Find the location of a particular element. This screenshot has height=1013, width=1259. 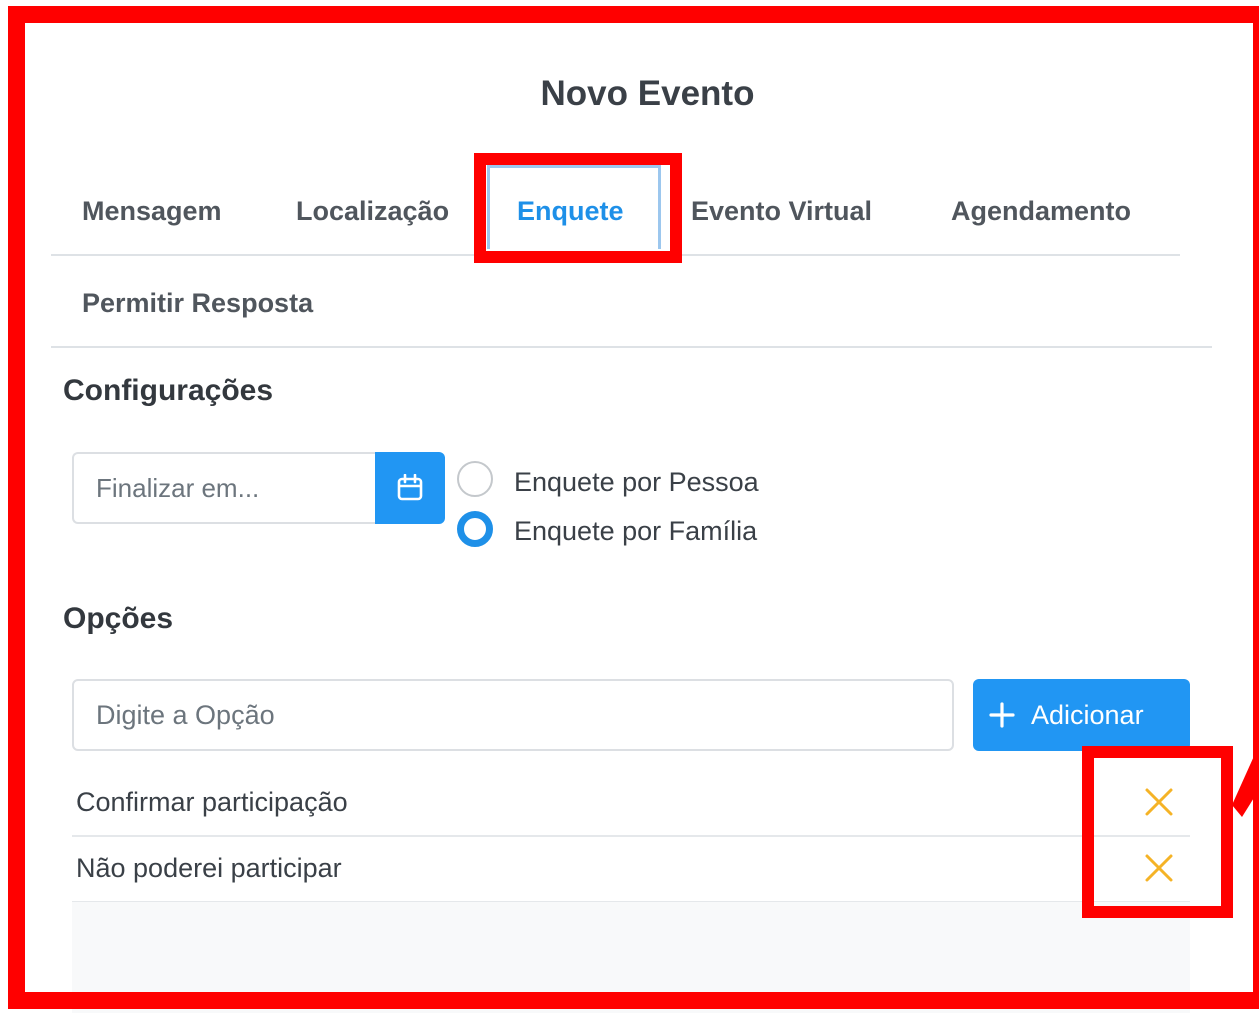

calendar-icon is located at coordinates (410, 487).